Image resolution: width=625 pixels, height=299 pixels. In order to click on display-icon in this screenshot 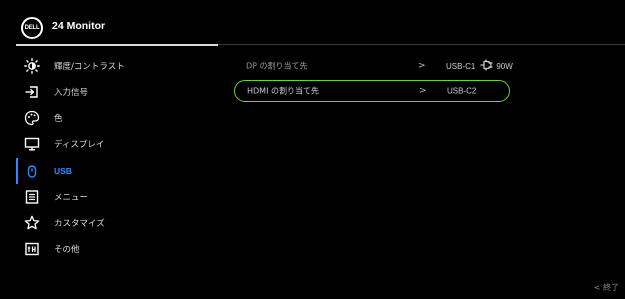, I will do `click(32, 144)`.